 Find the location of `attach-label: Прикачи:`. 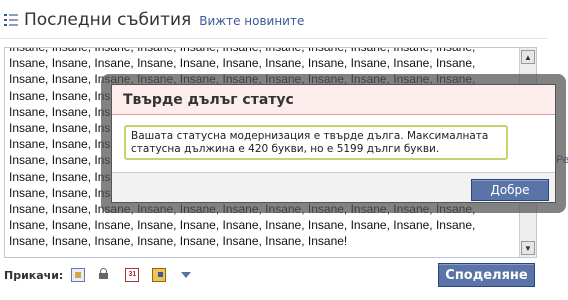

attach-label: Прикачи: is located at coordinates (34, 275).